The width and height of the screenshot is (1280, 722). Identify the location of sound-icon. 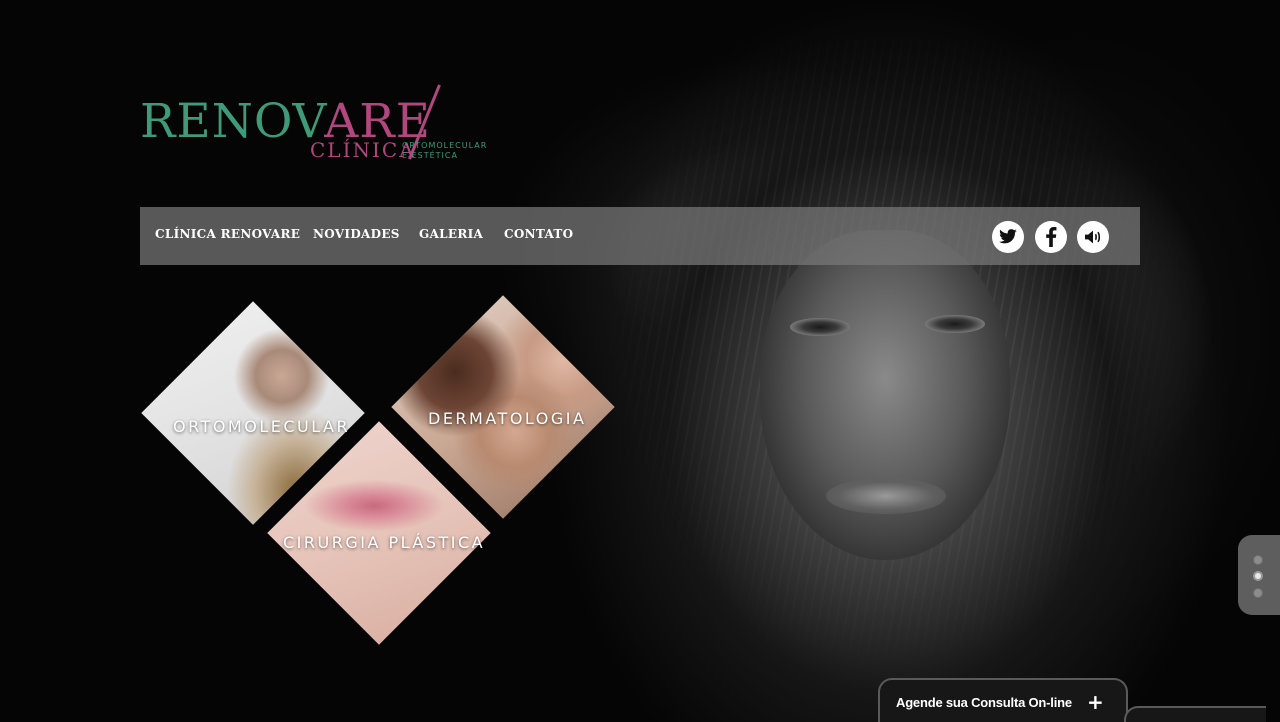
(1093, 237).